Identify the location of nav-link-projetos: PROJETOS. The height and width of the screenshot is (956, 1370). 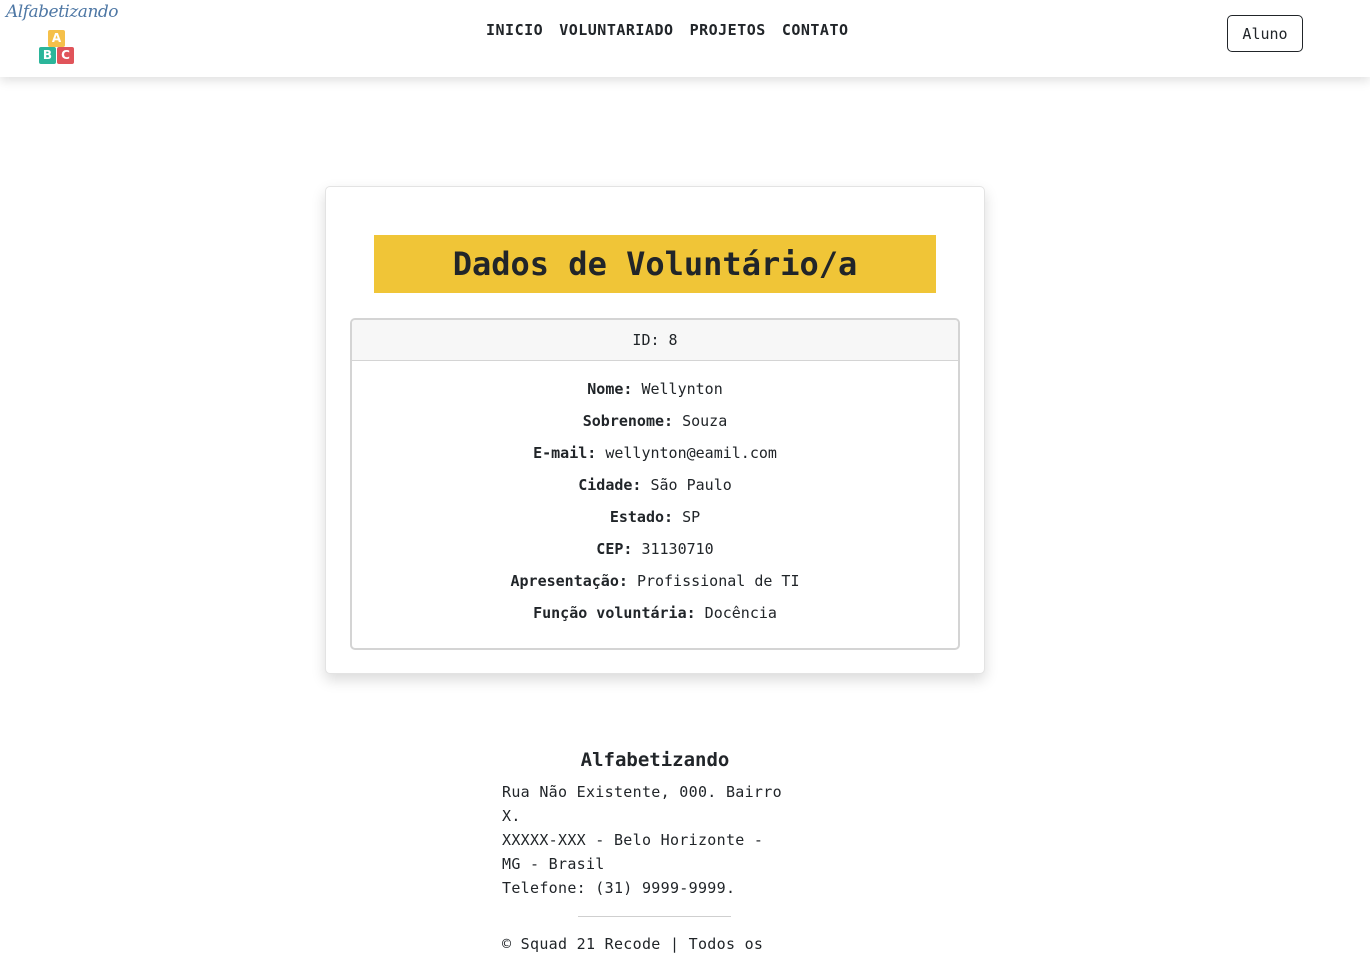
(728, 30).